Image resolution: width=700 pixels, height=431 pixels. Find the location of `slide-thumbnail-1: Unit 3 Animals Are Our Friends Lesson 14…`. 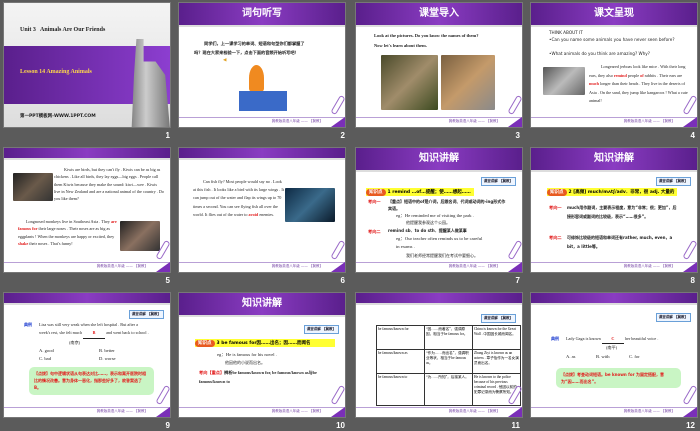

slide-thumbnail-1: Unit 3 Animals Are Our Friends Lesson 14… is located at coordinates (87, 65).